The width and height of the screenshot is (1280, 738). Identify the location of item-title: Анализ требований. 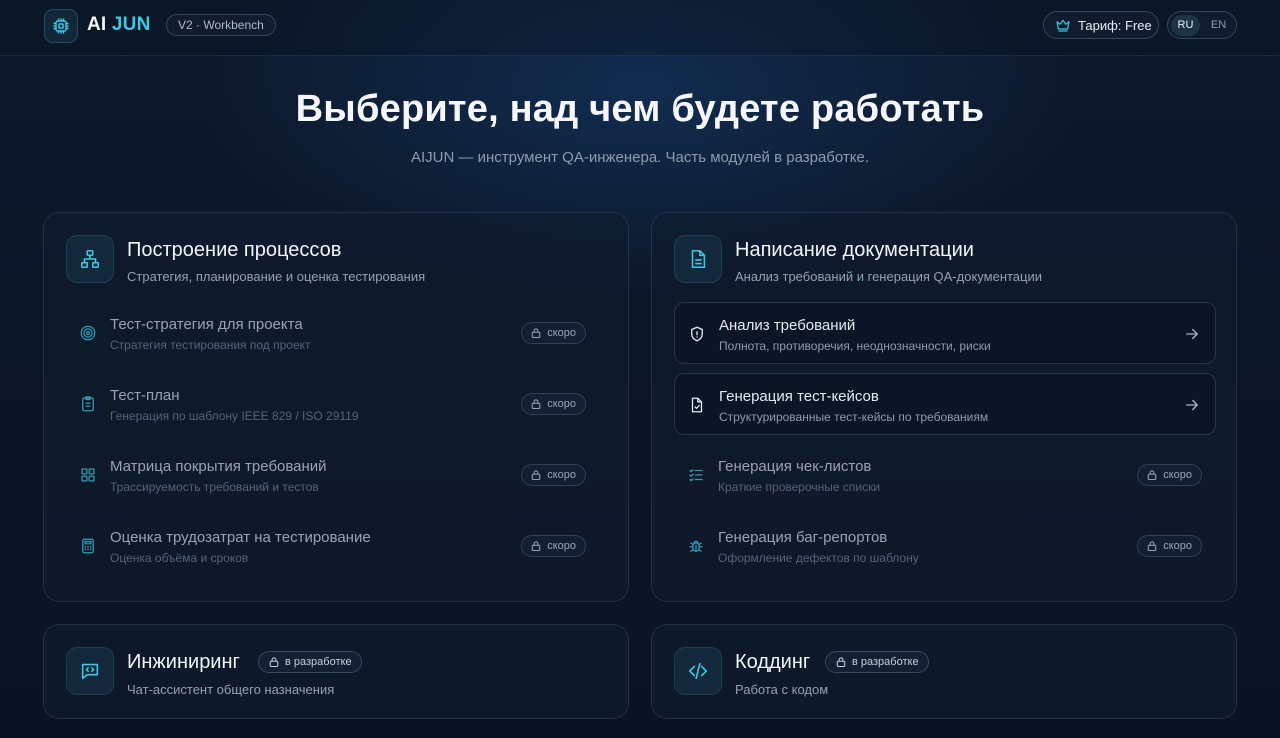
(787, 325).